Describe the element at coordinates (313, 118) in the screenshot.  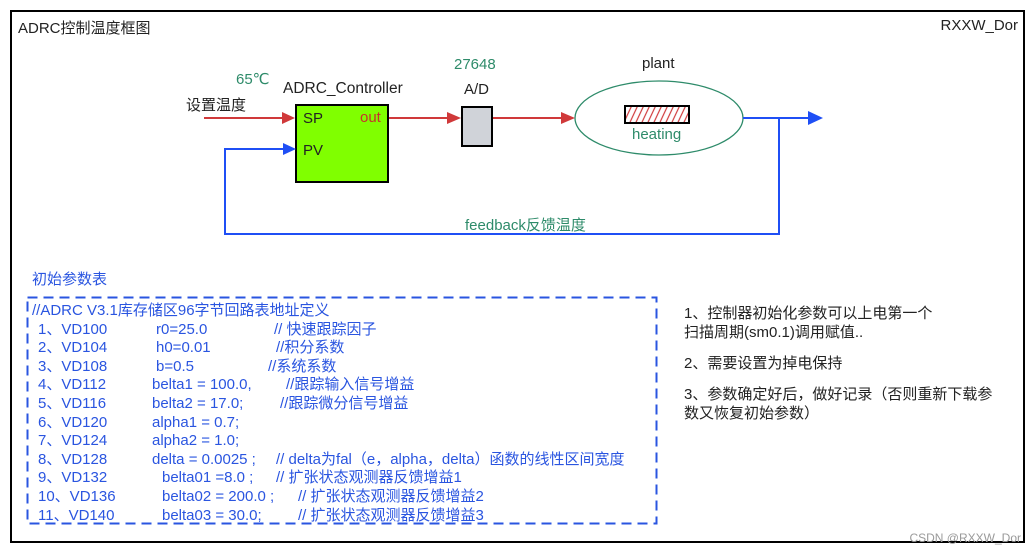
I see `controller-sp-port: SP` at that location.